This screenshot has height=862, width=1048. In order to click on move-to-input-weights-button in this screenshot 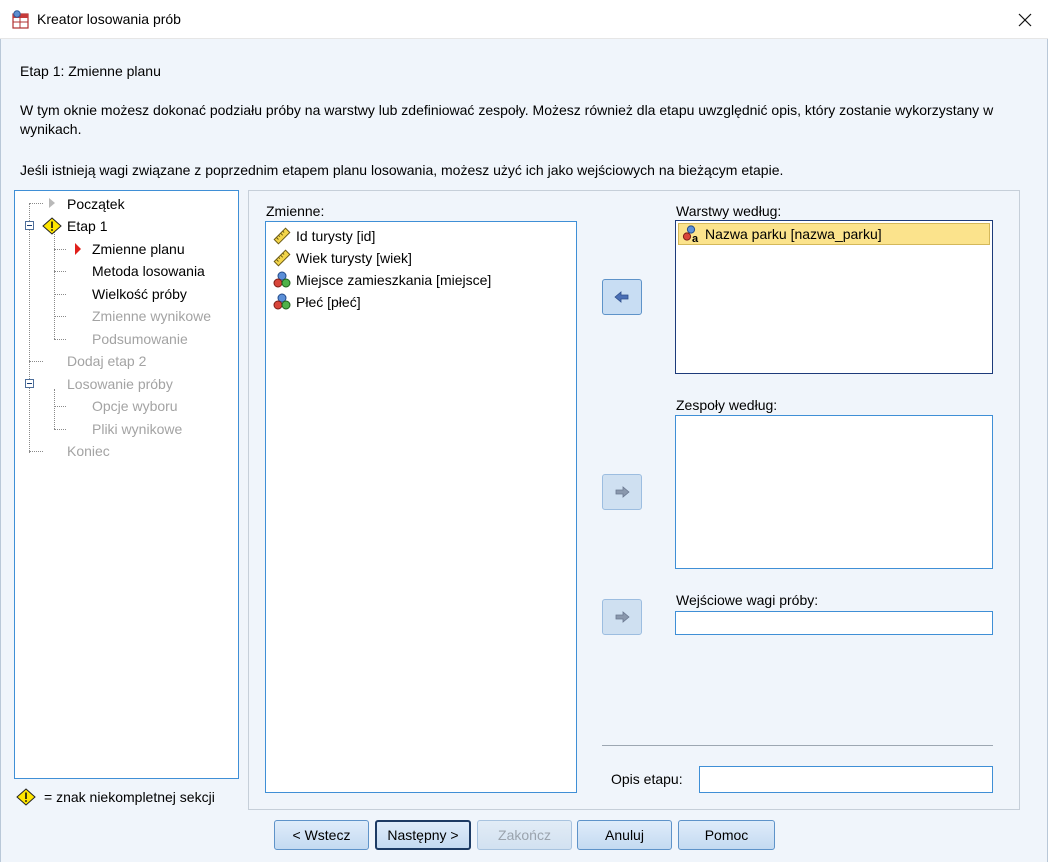, I will do `click(622, 617)`.